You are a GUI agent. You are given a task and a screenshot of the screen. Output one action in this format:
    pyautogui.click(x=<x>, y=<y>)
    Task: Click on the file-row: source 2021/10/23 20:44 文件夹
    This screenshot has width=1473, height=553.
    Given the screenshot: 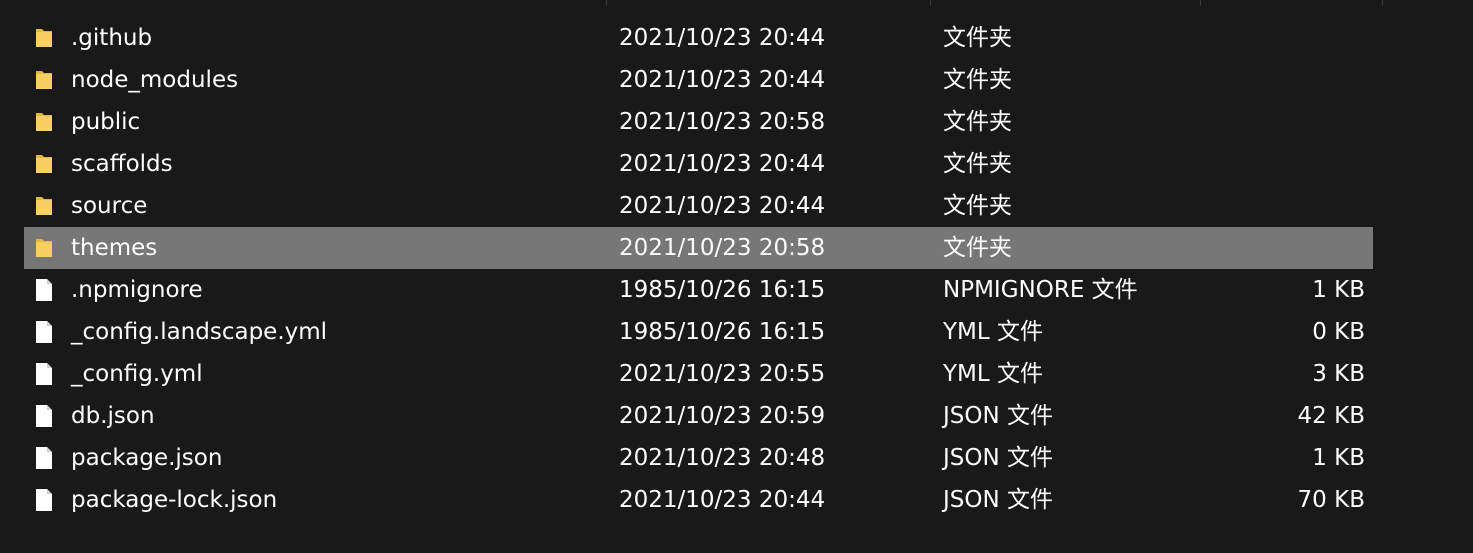 What is the action you would take?
    pyautogui.click(x=698, y=206)
    